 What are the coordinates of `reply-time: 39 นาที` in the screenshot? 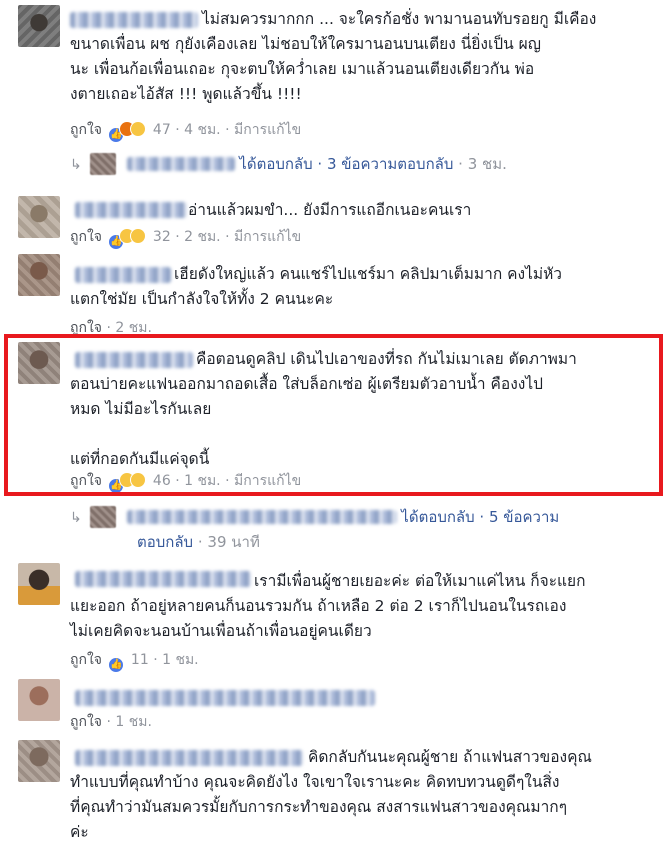 It's located at (233, 542).